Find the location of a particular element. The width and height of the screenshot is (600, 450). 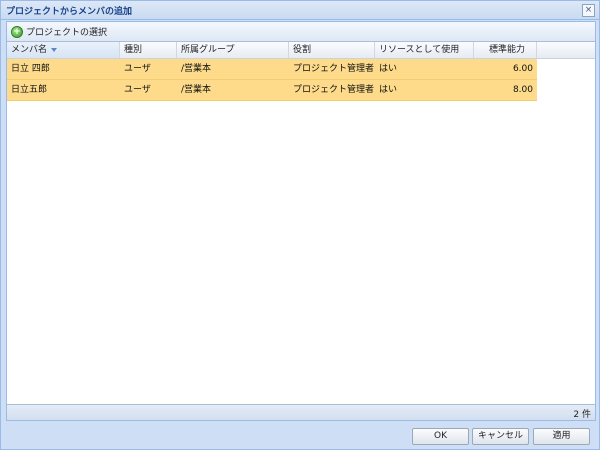

column-label: メンバ名 is located at coordinates (29, 50).